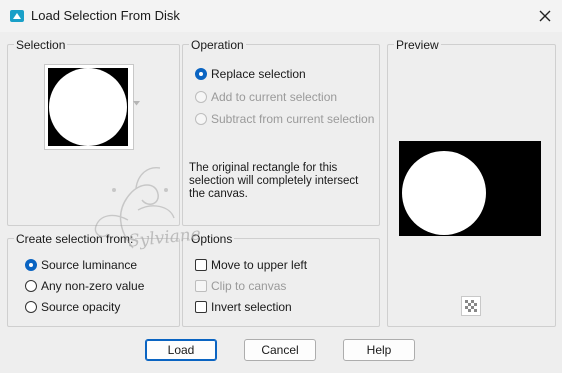  What do you see at coordinates (17, 16) in the screenshot?
I see `app-icon` at bounding box center [17, 16].